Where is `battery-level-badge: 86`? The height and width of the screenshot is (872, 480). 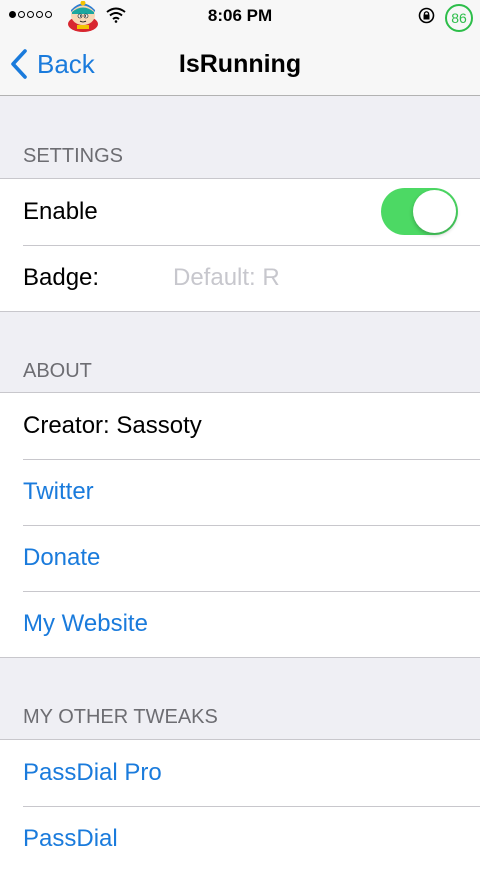 battery-level-badge: 86 is located at coordinates (459, 18).